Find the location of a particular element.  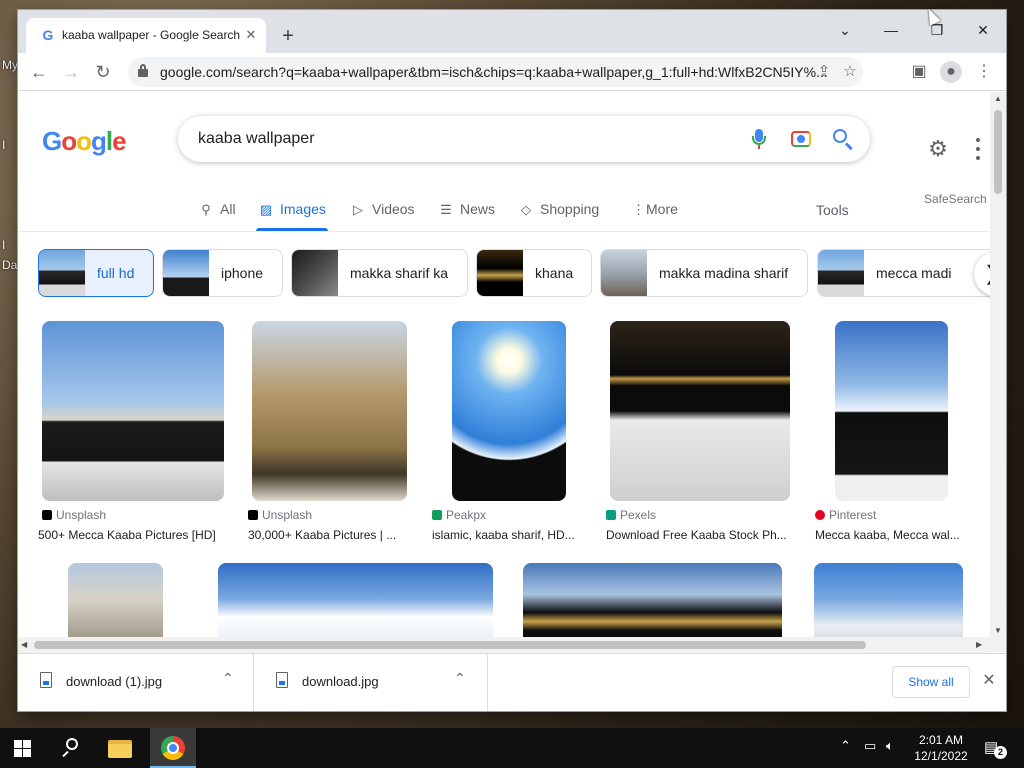

result-source-label: Peakpx is located at coordinates (466, 515).